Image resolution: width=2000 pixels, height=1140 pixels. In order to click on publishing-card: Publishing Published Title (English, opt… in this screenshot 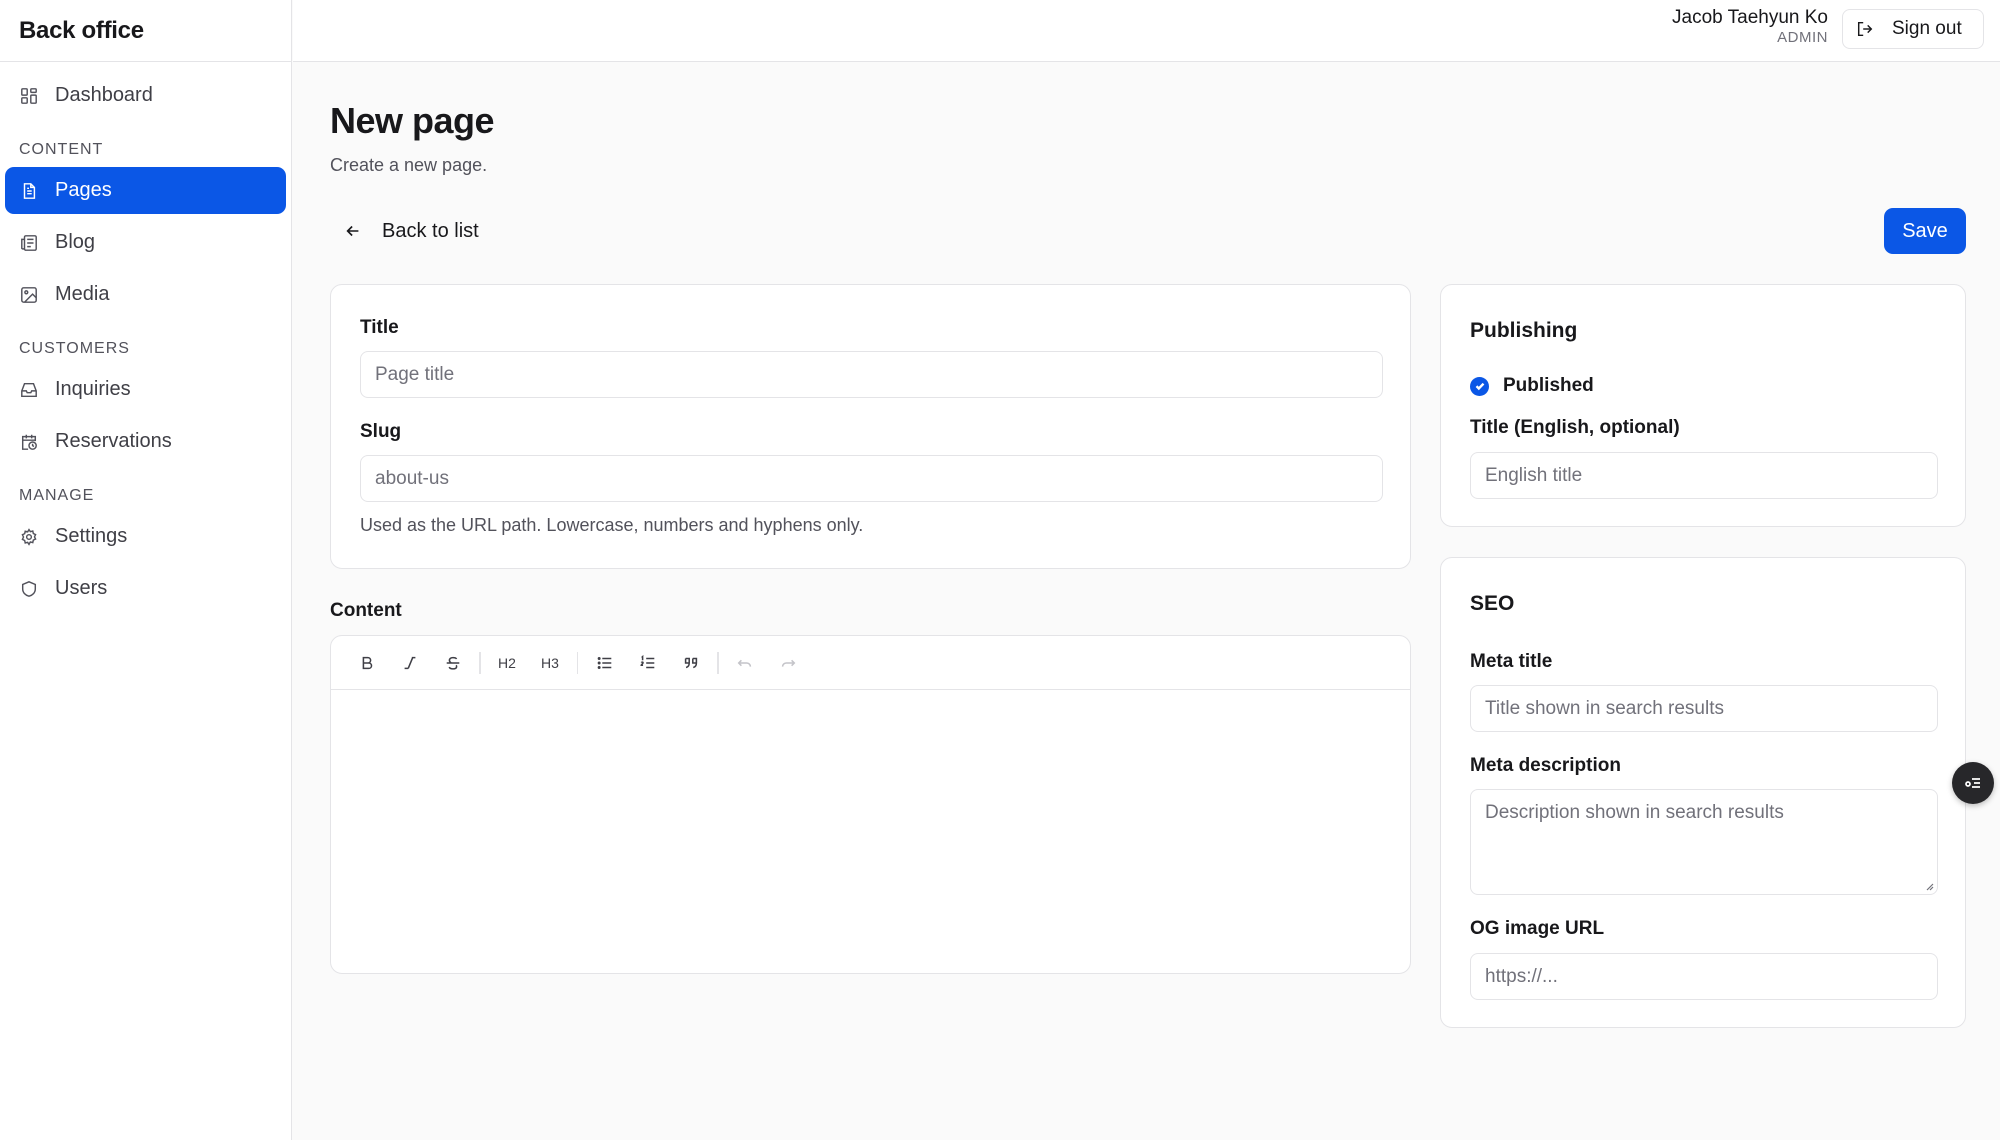, I will do `click(1703, 405)`.